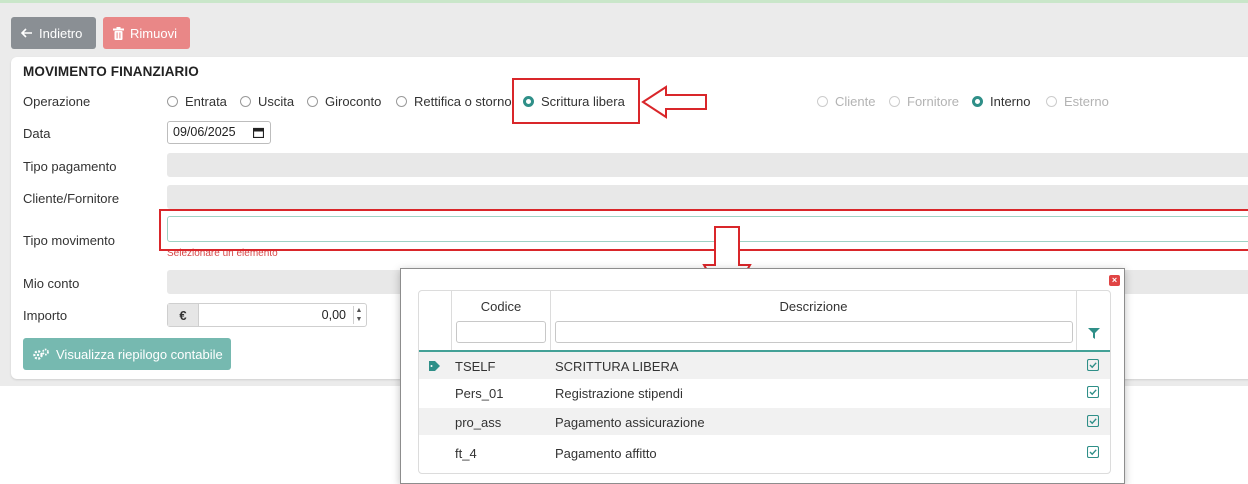  Describe the element at coordinates (57, 101) in the screenshot. I see `operazione-label: Operazione` at that location.